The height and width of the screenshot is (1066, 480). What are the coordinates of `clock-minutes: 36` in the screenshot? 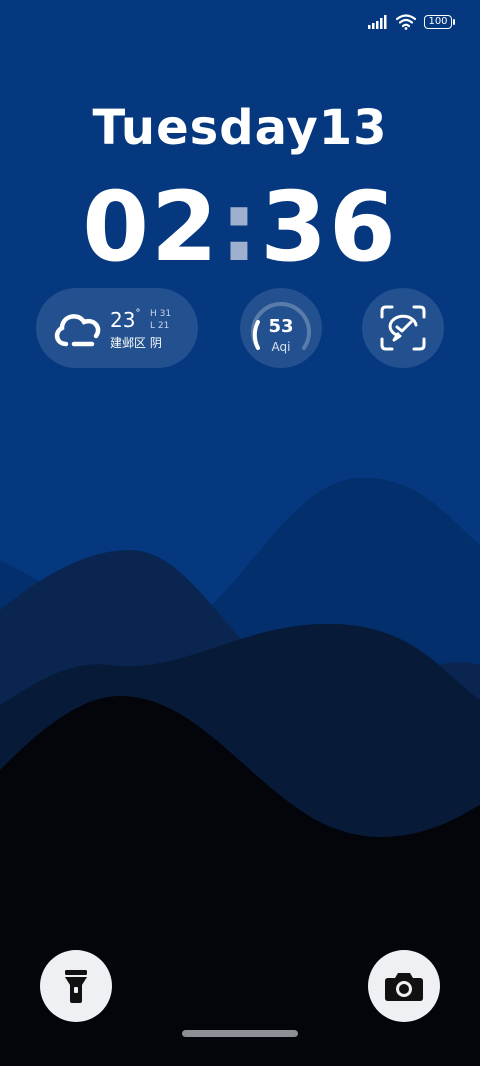 It's located at (329, 227).